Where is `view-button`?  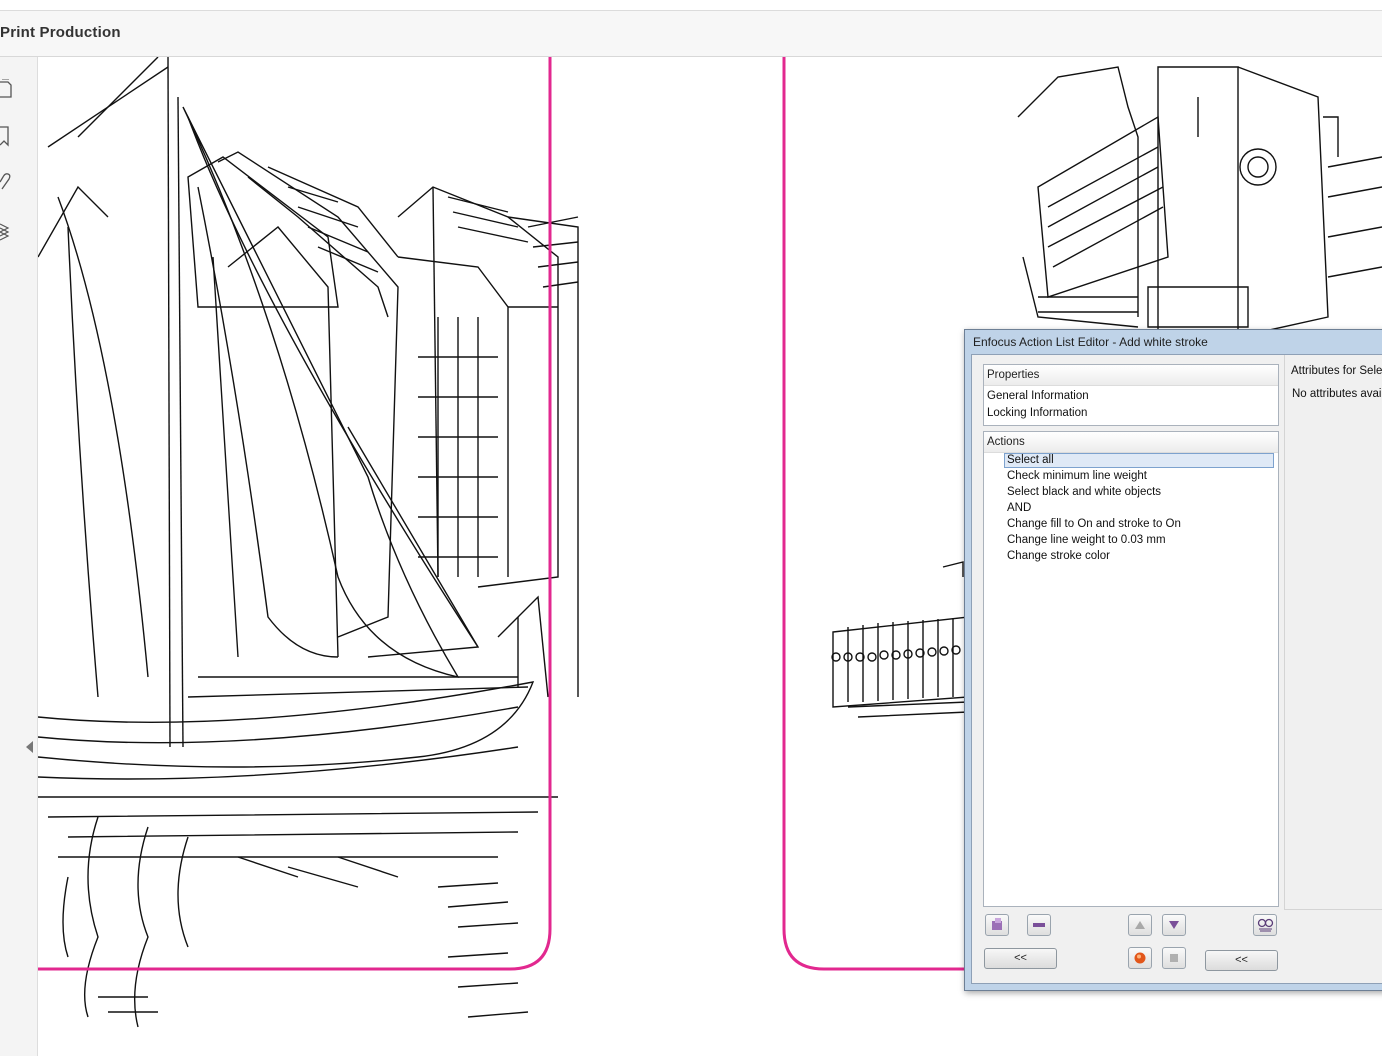
view-button is located at coordinates (1265, 925).